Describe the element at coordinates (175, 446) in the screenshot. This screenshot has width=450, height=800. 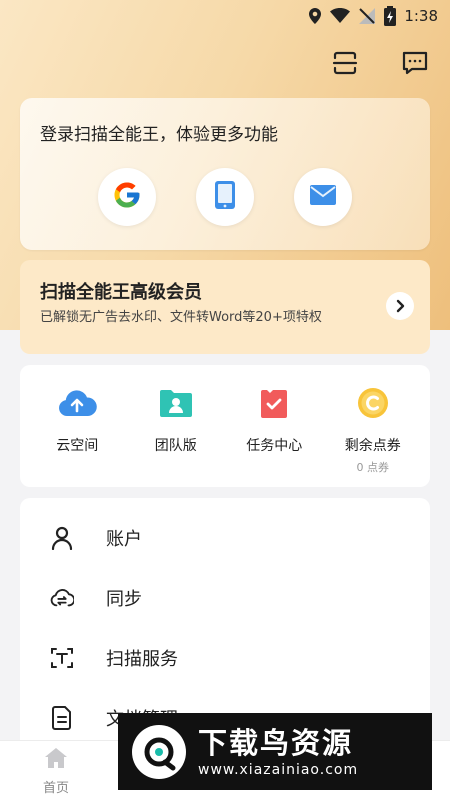
I see `quick-label: 团队版` at that location.